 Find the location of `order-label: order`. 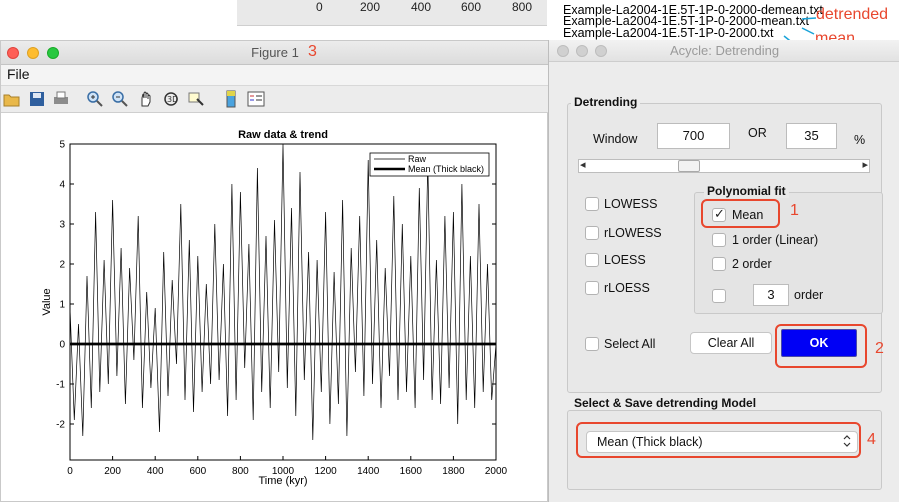

order-label: order is located at coordinates (809, 295).